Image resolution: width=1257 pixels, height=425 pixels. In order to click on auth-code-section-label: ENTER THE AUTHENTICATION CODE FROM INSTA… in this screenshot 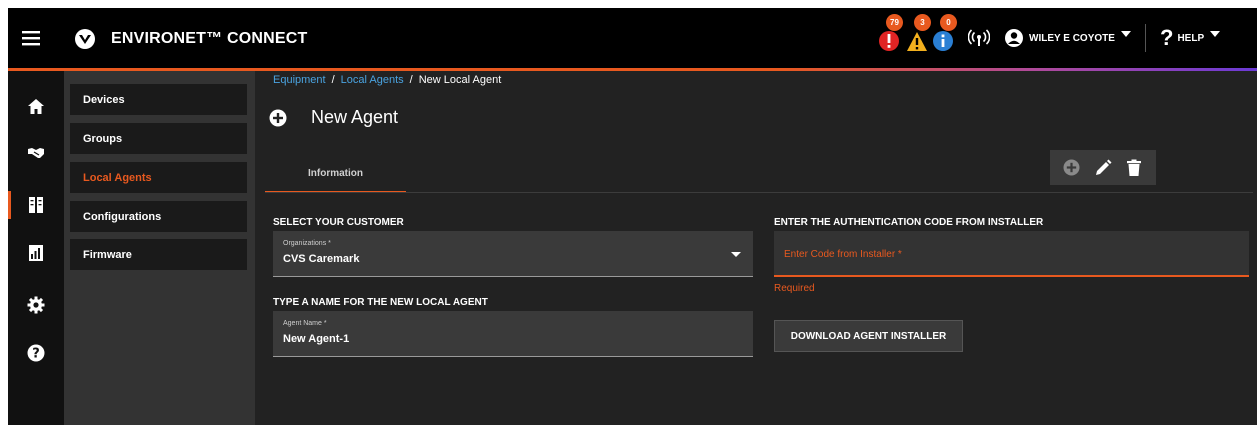, I will do `click(909, 222)`.